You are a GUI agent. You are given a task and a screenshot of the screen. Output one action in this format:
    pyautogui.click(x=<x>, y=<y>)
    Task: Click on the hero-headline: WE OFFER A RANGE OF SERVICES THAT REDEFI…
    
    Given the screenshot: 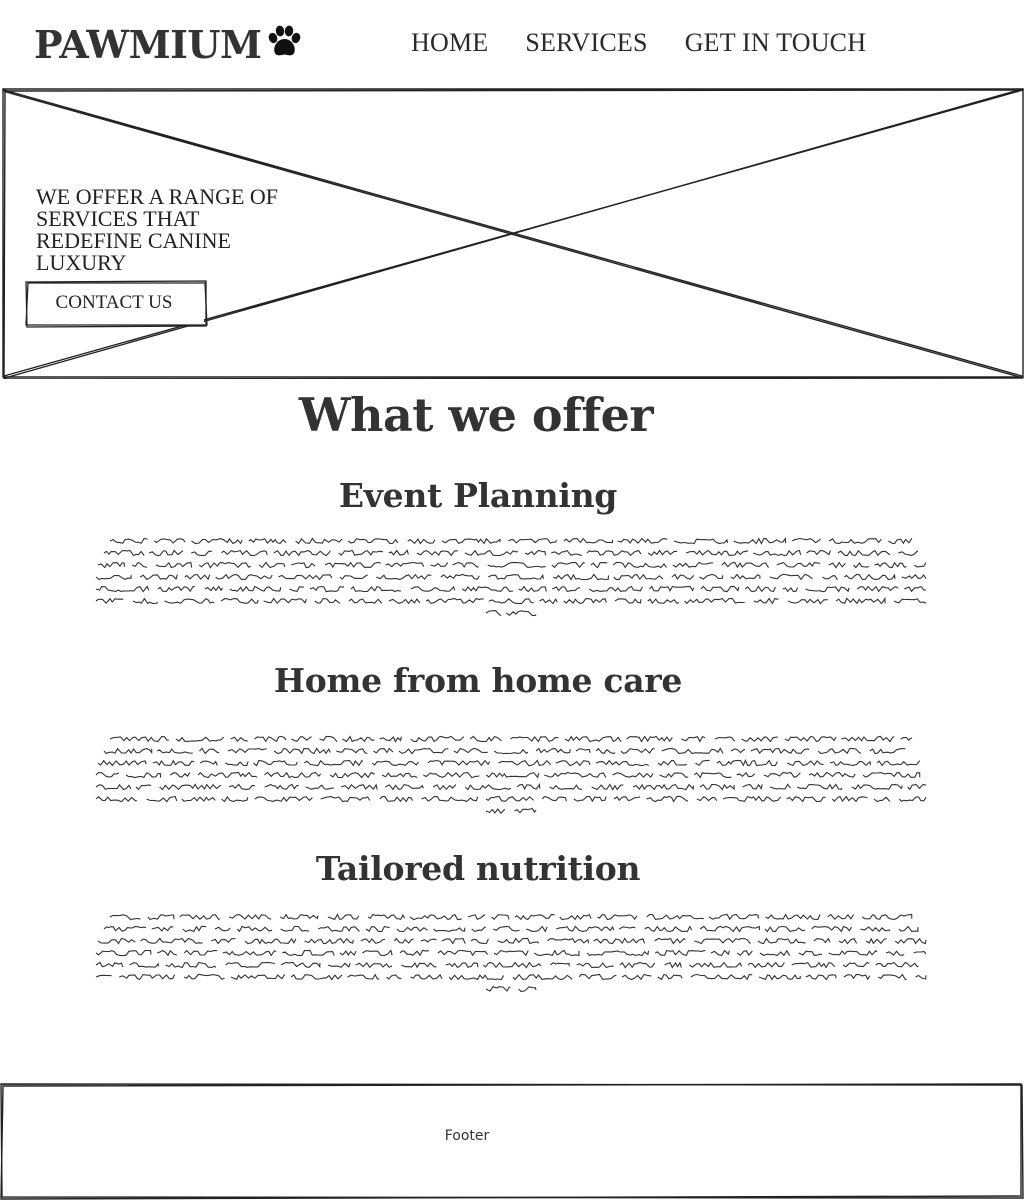 What is the action you would take?
    pyautogui.click(x=157, y=229)
    